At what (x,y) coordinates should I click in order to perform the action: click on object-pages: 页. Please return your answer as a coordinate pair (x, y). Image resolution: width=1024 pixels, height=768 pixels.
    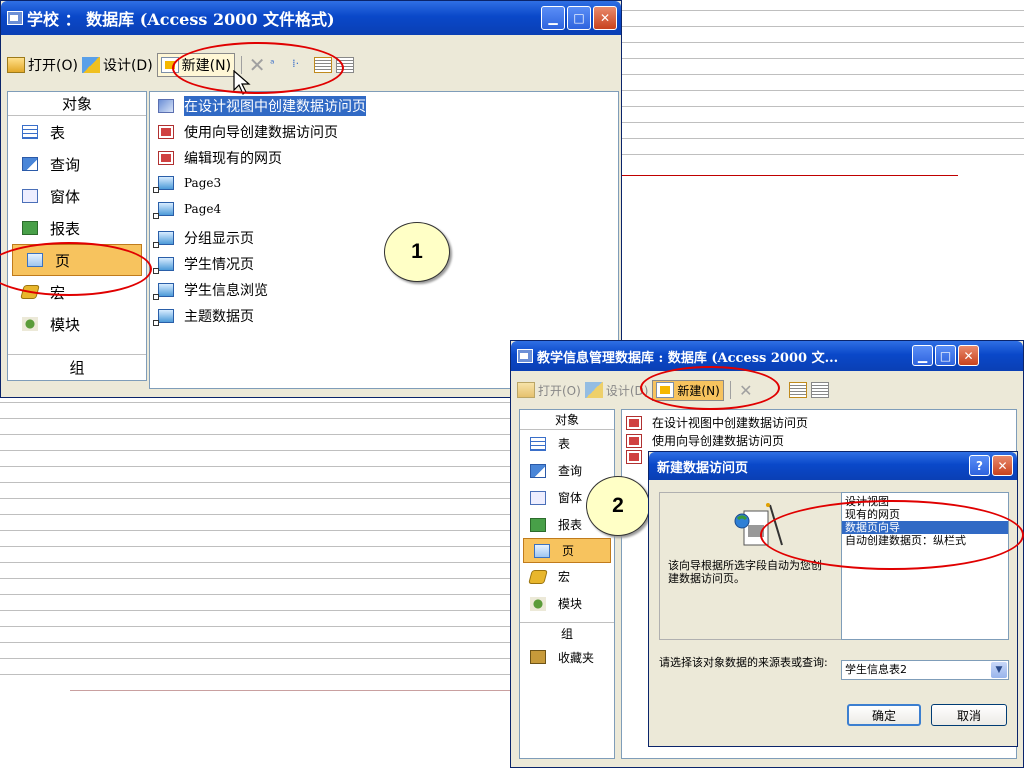
    Looking at the image, I should click on (567, 550).